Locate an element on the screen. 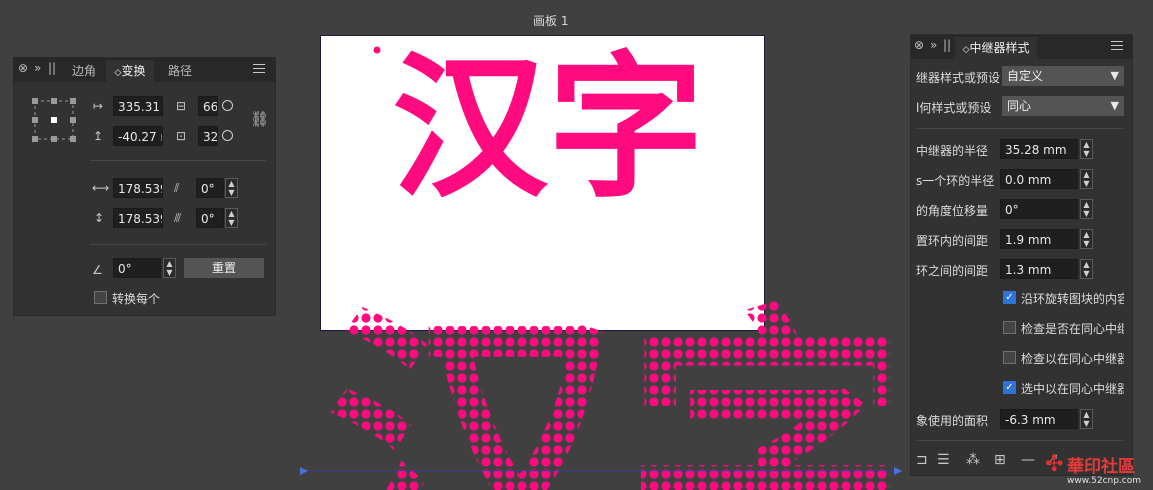 The width and height of the screenshot is (1153, 490). scale-width-icon: ⟷ is located at coordinates (101, 188).